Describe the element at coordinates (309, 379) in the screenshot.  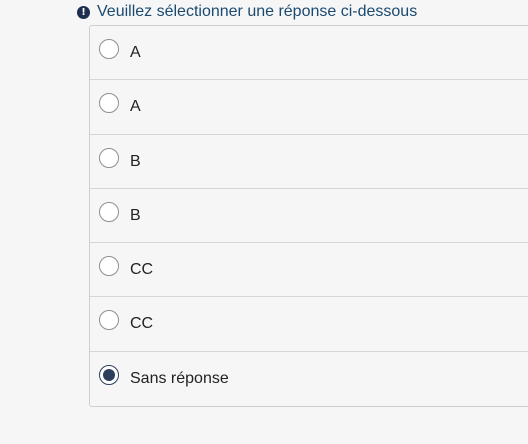
I see `answer-option-no-answer: Sans réponse` at that location.